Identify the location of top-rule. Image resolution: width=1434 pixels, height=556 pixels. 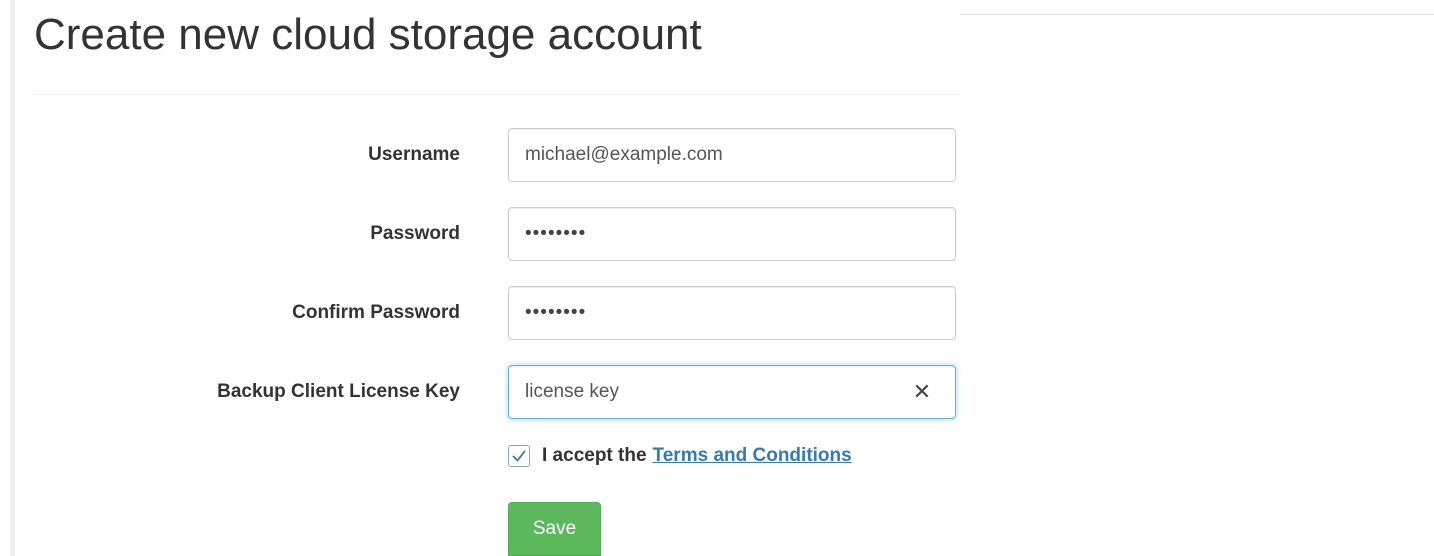
(1197, 14).